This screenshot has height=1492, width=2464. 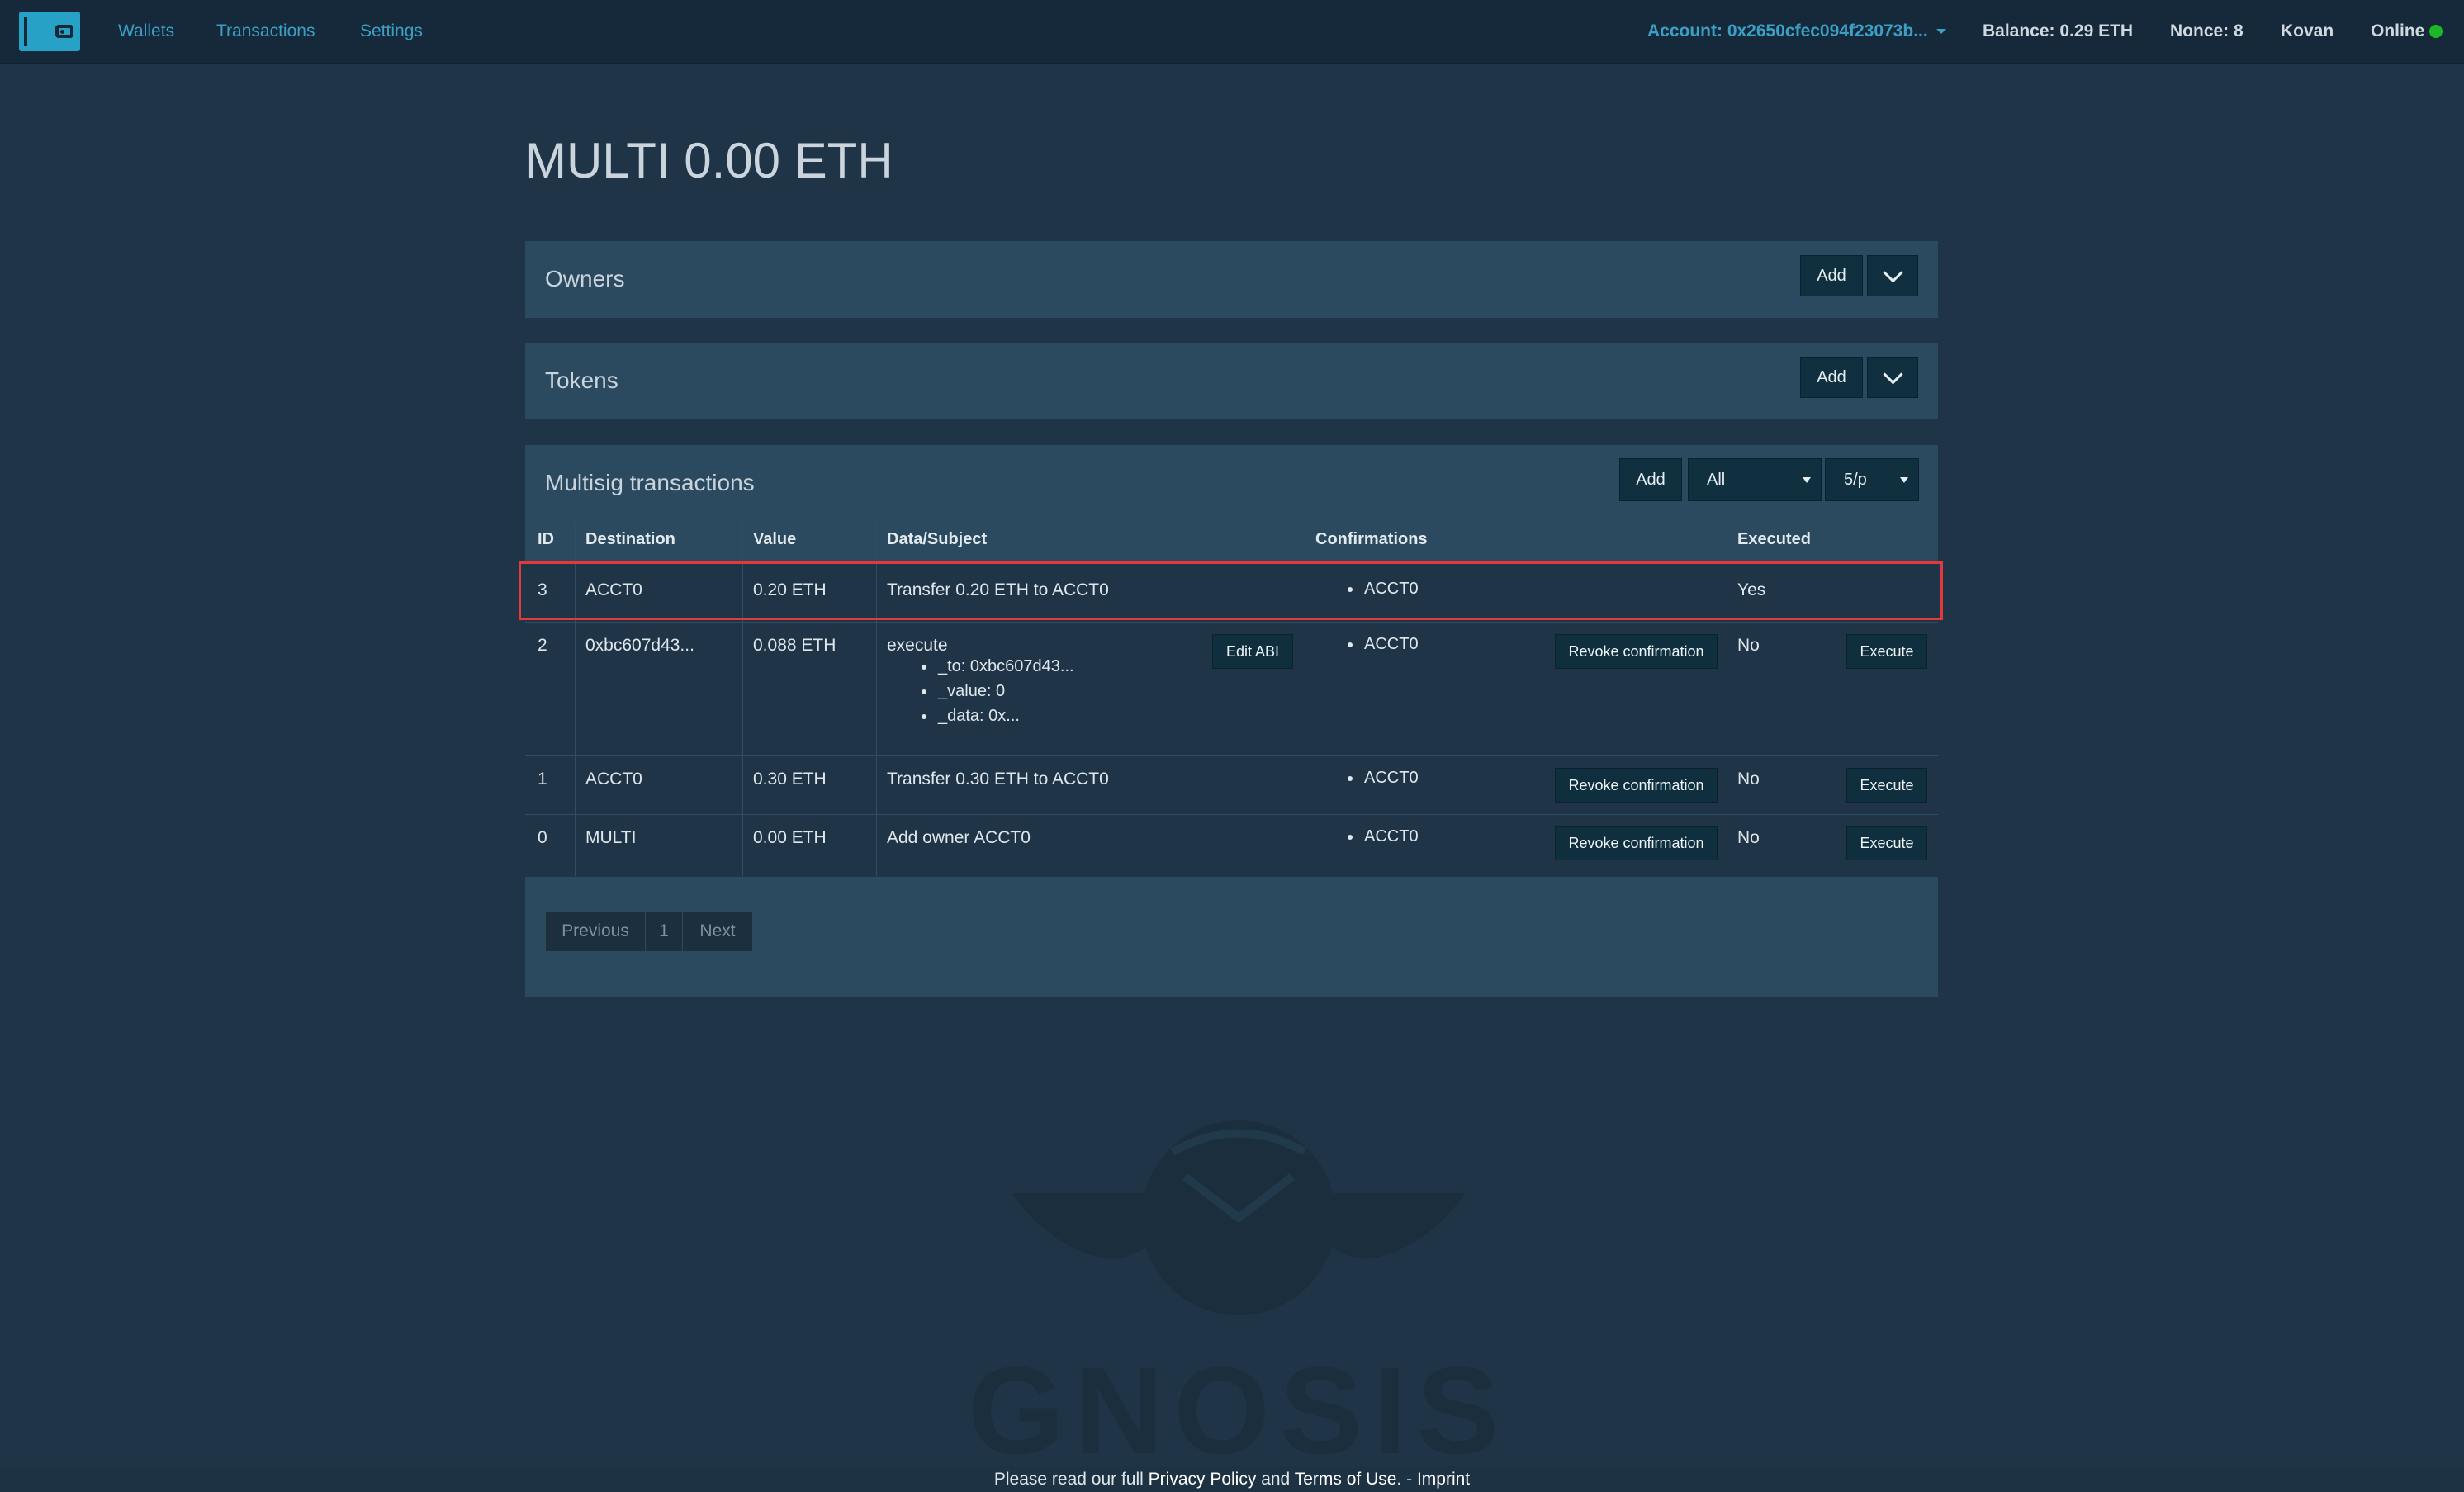 I want to click on page-size-value: 5/p, so click(x=1856, y=479).